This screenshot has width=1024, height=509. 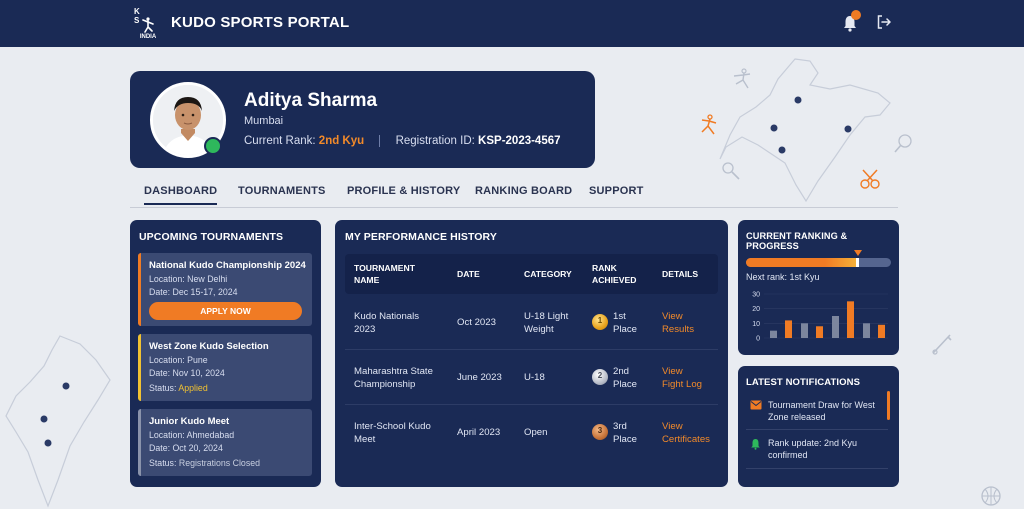 I want to click on bell-icon, so click(x=755, y=444).